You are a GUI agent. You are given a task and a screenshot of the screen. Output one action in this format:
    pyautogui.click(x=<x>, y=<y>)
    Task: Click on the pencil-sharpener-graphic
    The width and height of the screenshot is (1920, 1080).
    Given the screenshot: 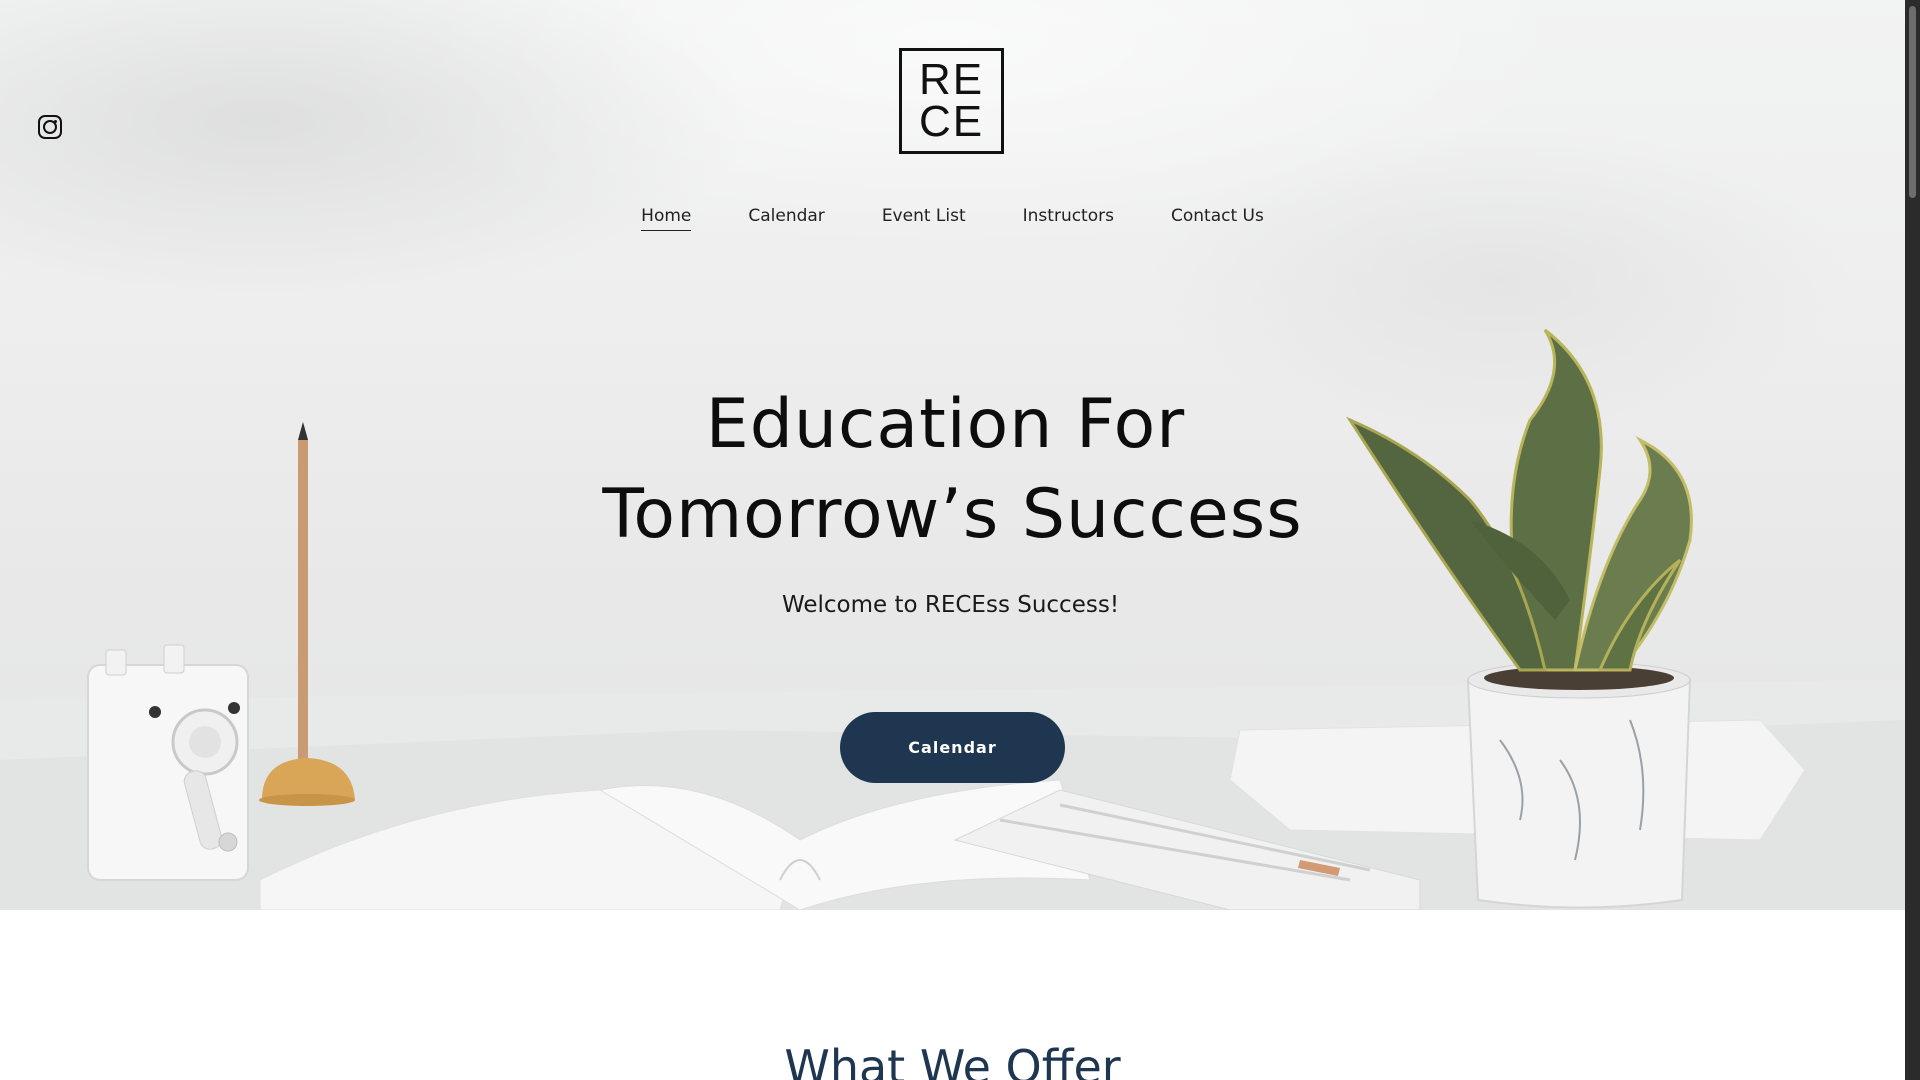 What is the action you would take?
    pyautogui.click(x=168, y=762)
    